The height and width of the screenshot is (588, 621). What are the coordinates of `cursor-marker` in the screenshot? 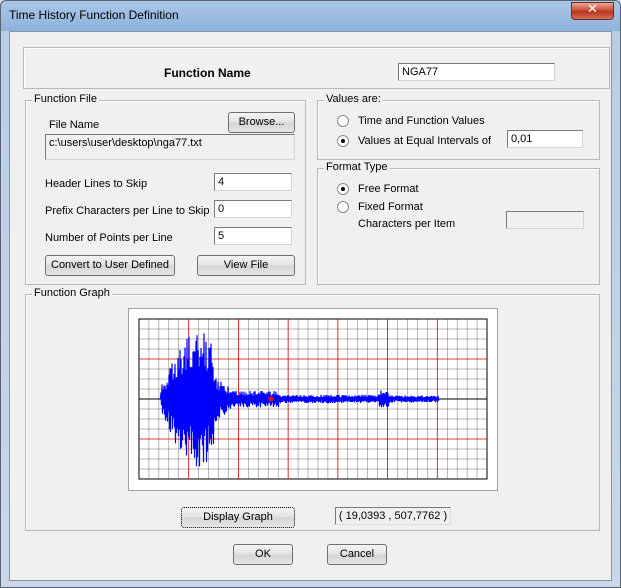 It's located at (271, 399).